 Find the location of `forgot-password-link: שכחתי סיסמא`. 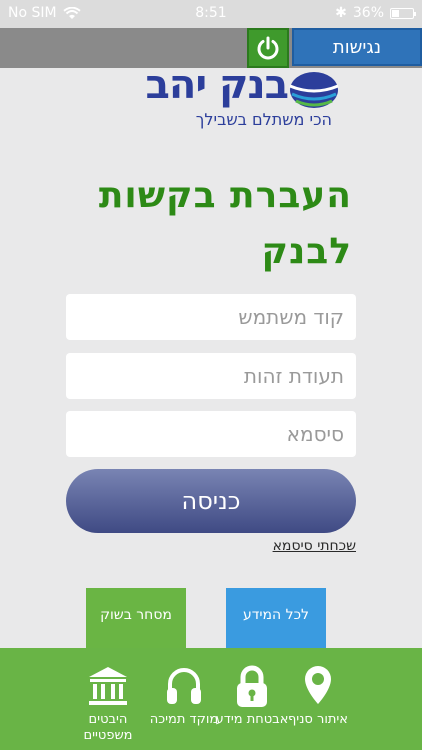

forgot-password-link: שכחתי סיסמא is located at coordinates (314, 546).